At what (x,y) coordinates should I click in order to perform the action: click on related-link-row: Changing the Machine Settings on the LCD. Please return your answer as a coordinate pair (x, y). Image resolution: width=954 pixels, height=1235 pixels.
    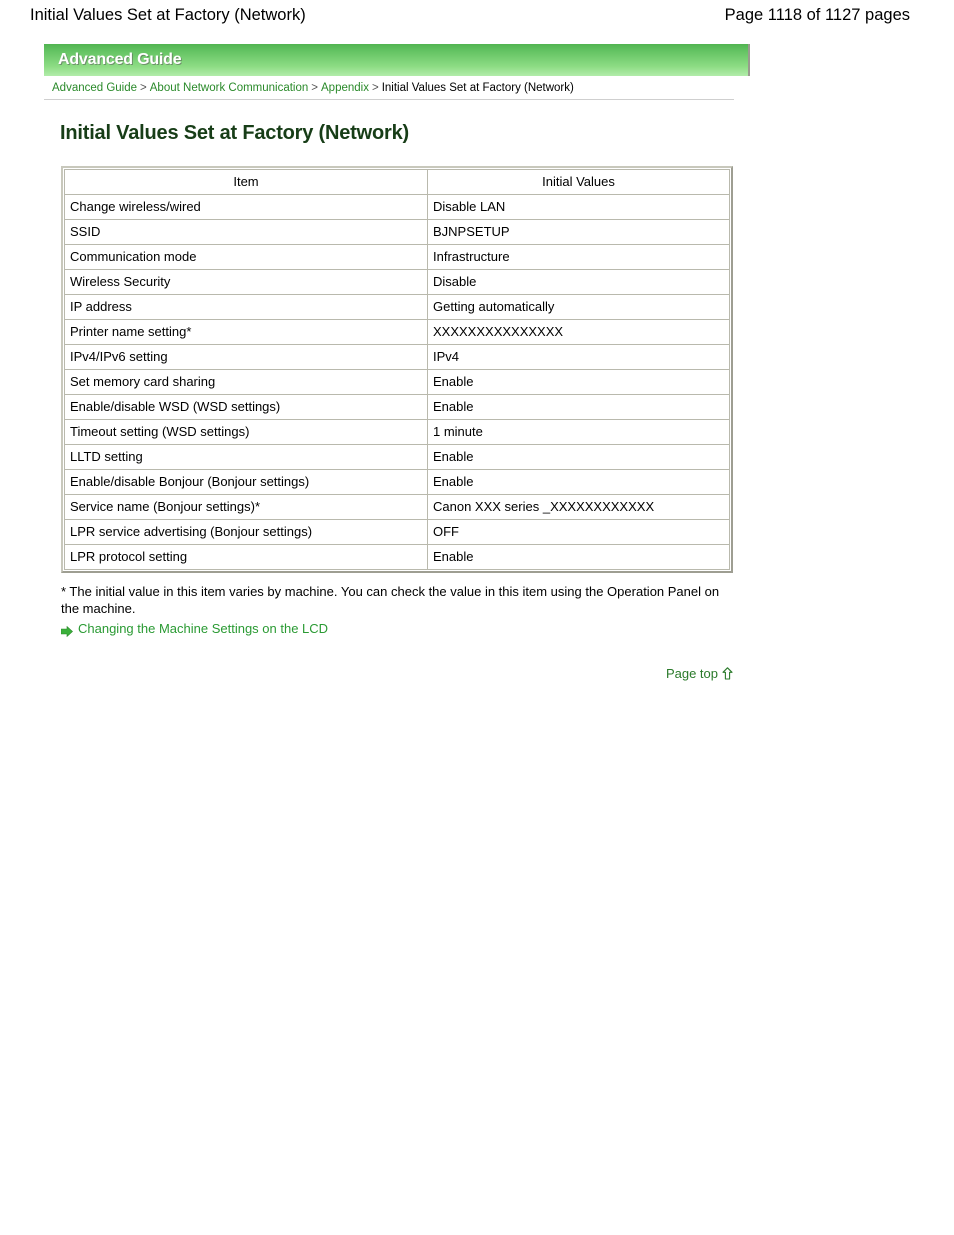
    Looking at the image, I should click on (405, 629).